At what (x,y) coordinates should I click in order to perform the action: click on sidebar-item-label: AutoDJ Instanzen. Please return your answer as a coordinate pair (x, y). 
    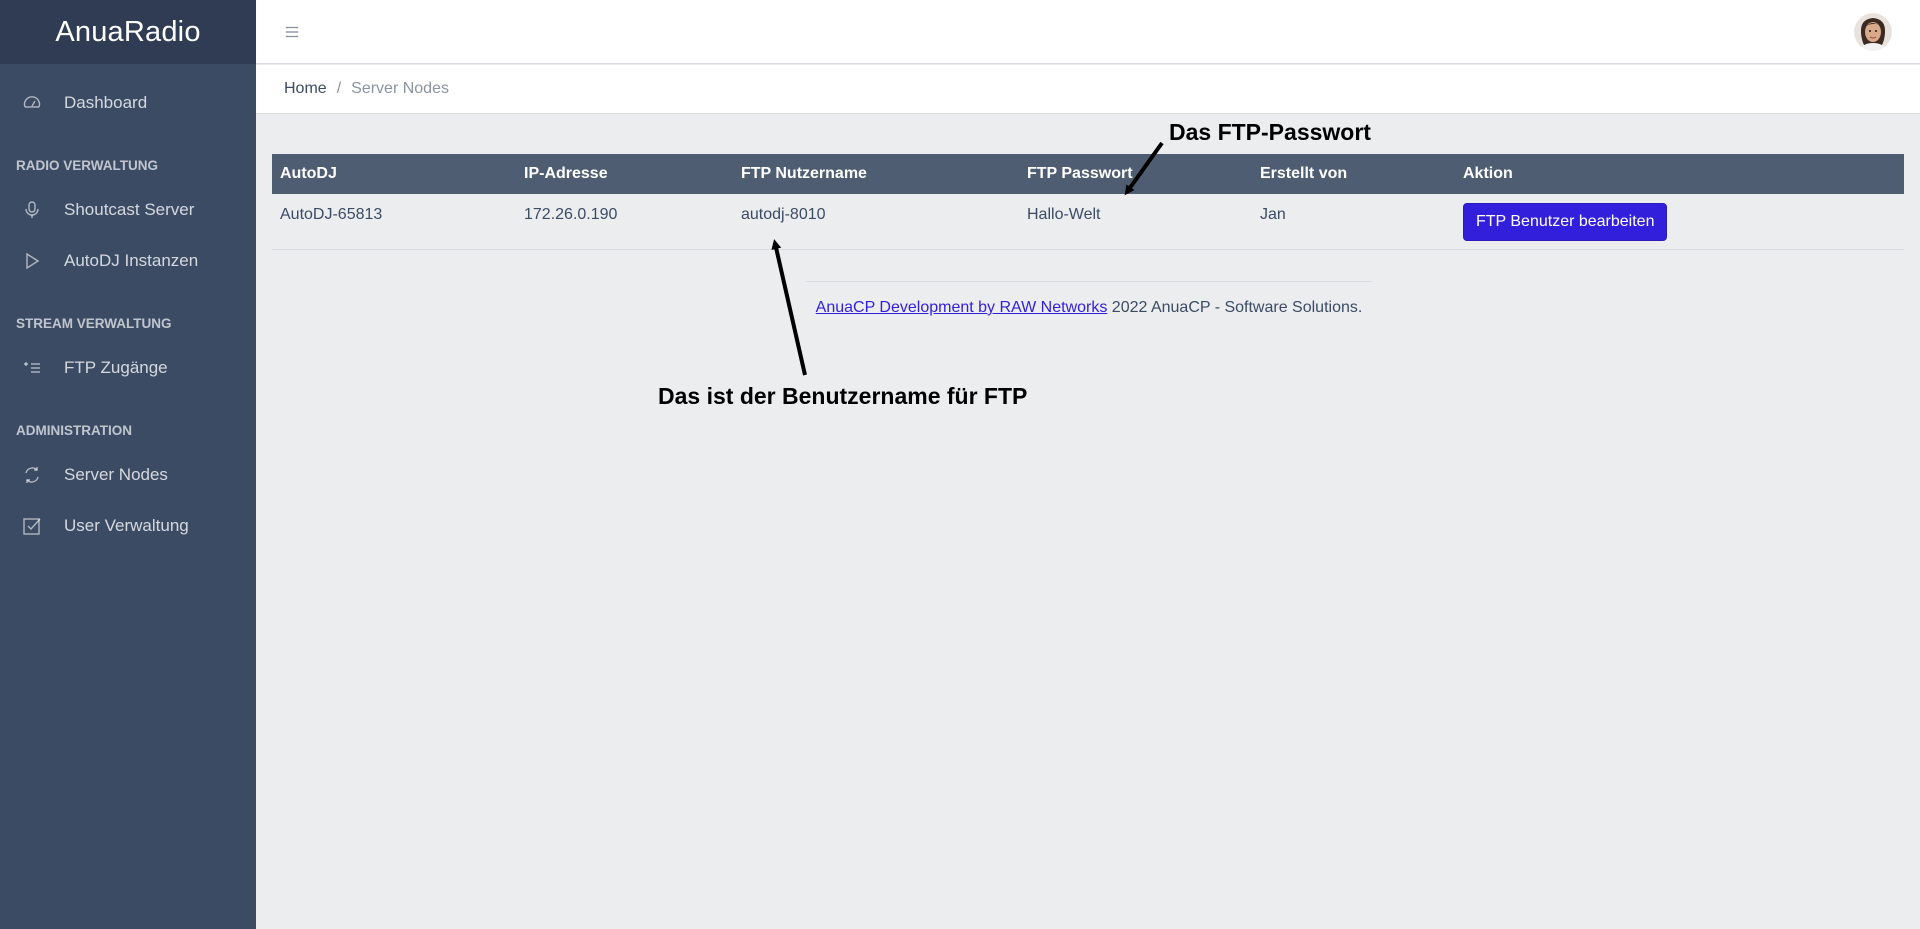
    Looking at the image, I should click on (131, 260).